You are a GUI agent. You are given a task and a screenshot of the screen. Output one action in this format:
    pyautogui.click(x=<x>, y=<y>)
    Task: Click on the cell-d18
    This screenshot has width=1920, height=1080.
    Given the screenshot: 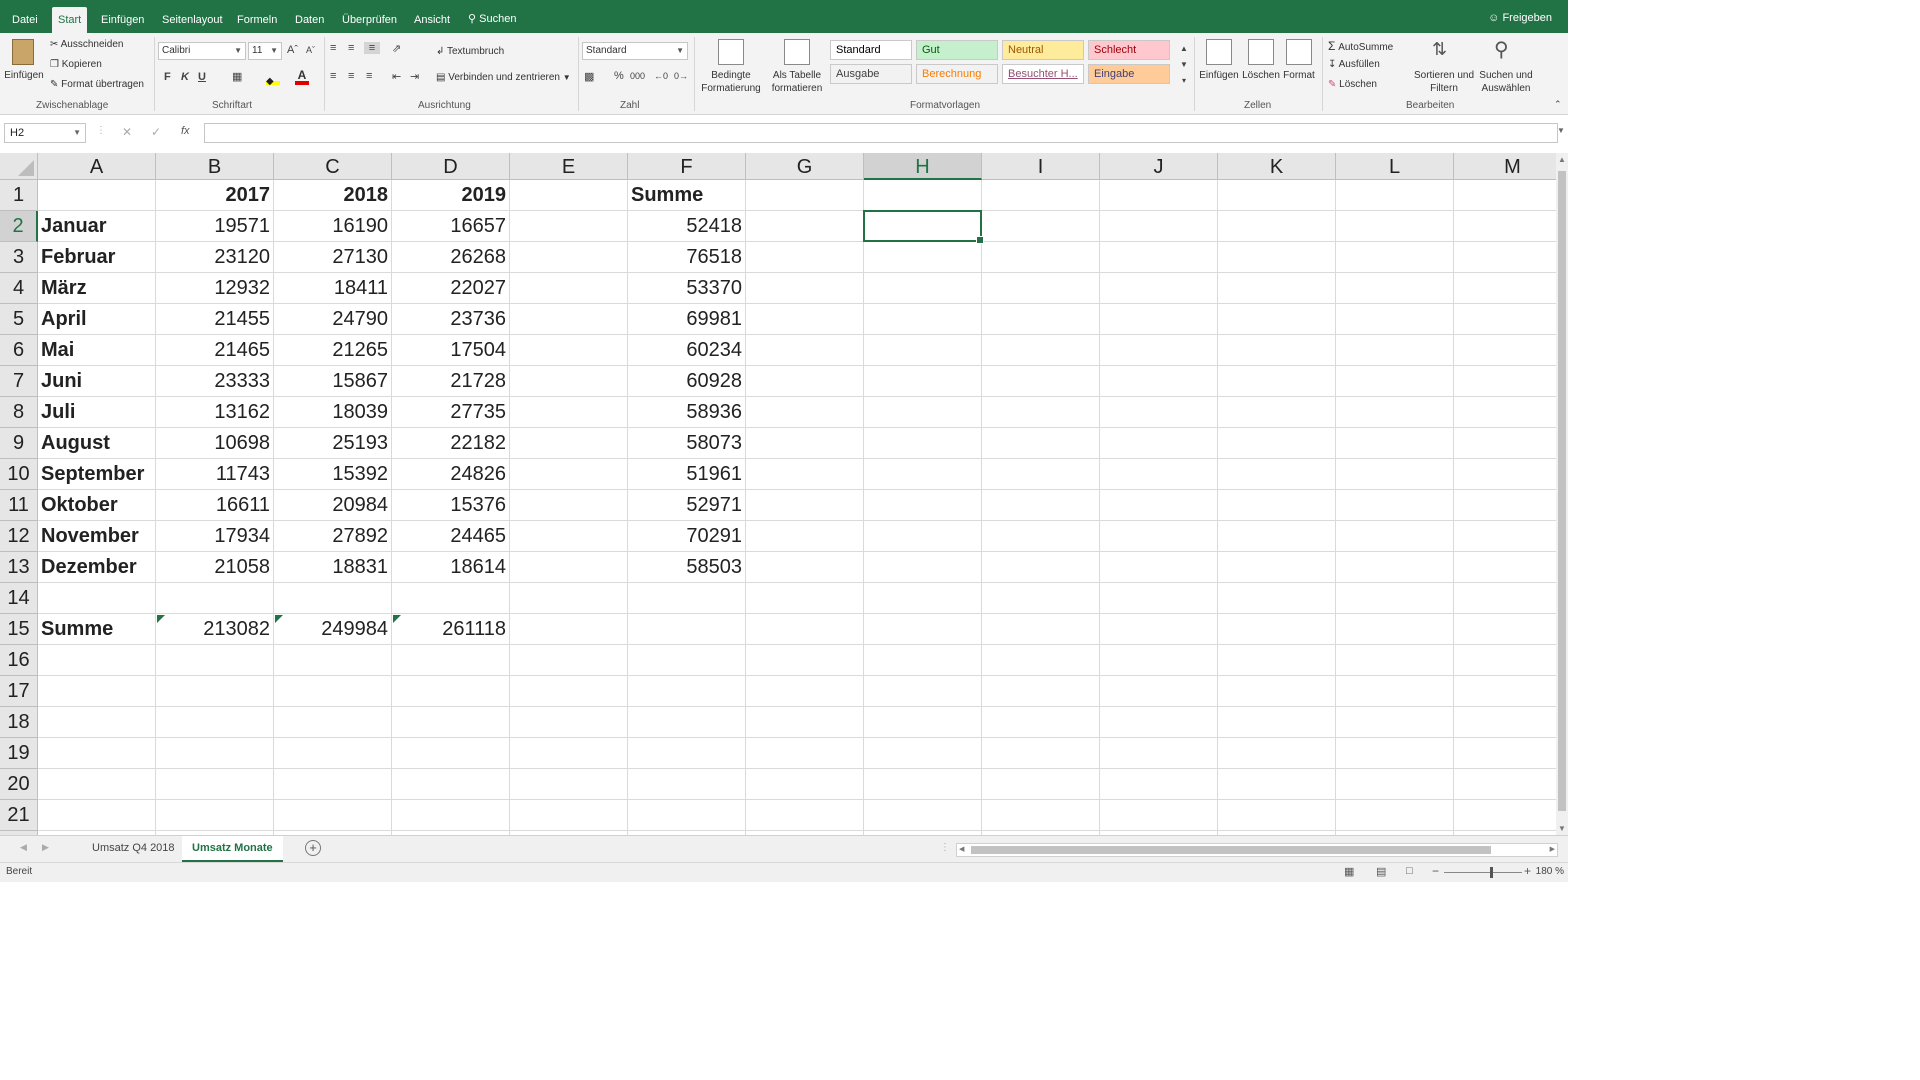 What is the action you would take?
    pyautogui.click(x=451, y=722)
    